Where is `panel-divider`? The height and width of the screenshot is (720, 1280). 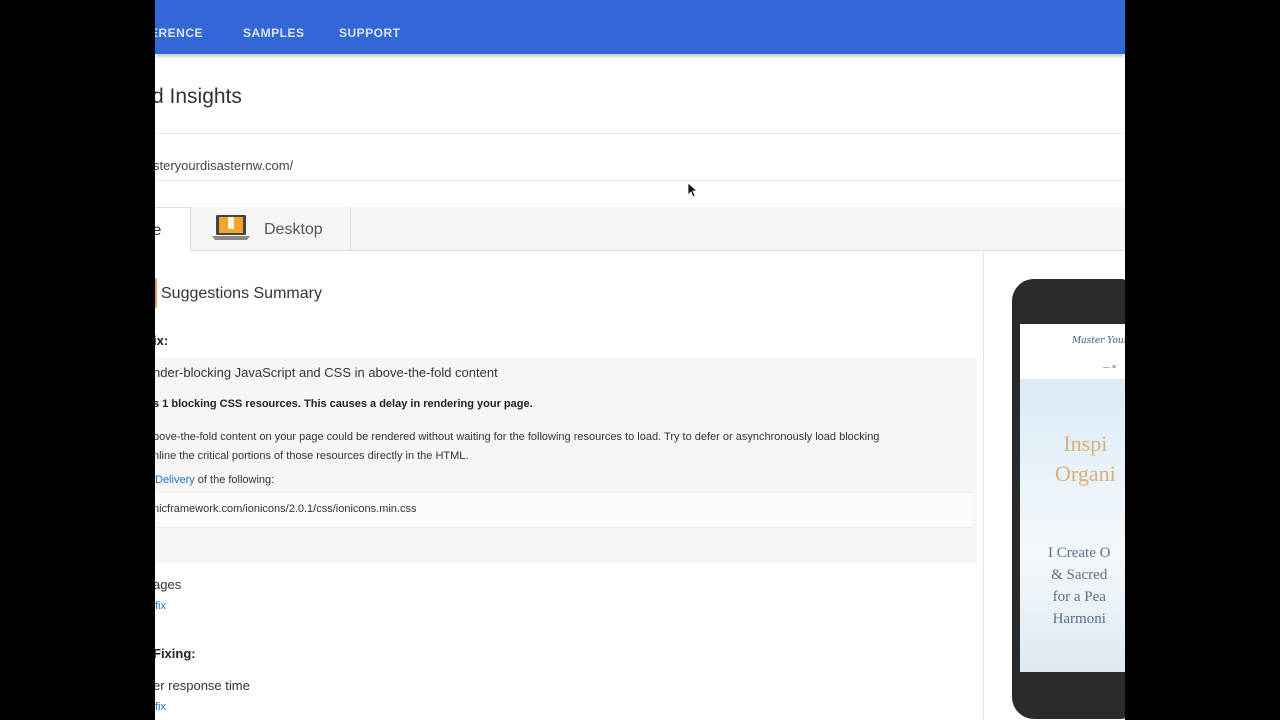
panel-divider is located at coordinates (983, 485).